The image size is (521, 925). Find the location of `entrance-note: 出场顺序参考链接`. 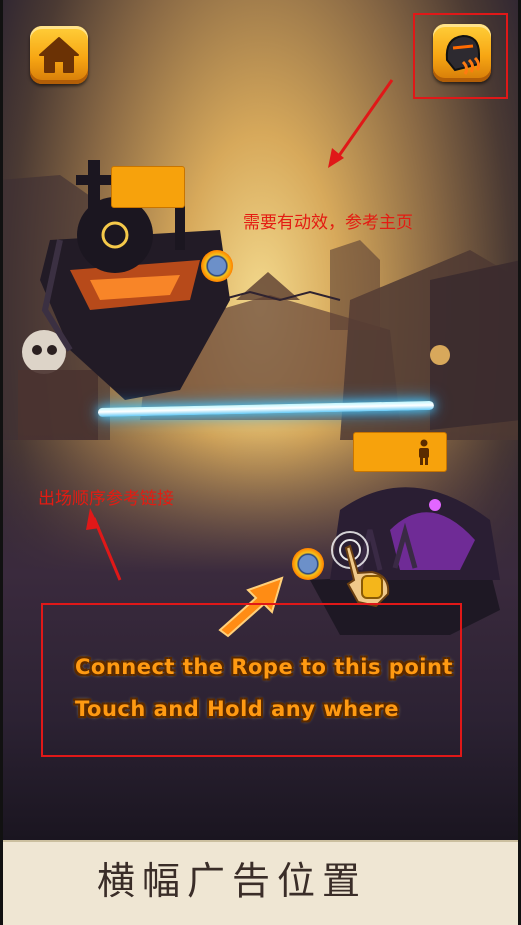

entrance-note: 出场顺序参考链接 is located at coordinates (106, 499).